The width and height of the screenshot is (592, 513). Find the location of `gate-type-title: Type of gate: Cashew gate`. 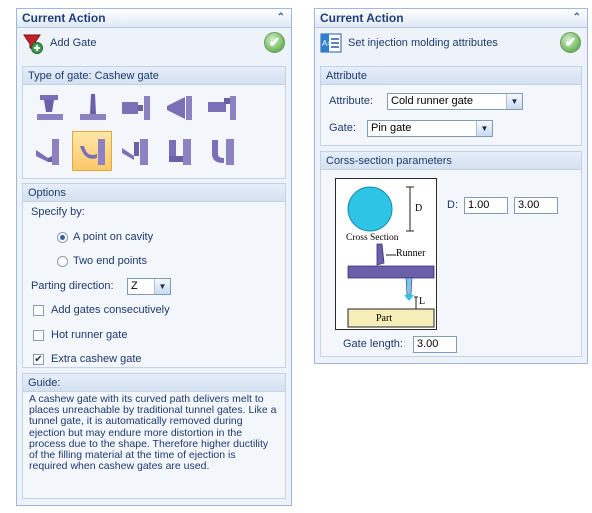

gate-type-title: Type of gate: Cashew gate is located at coordinates (154, 76).